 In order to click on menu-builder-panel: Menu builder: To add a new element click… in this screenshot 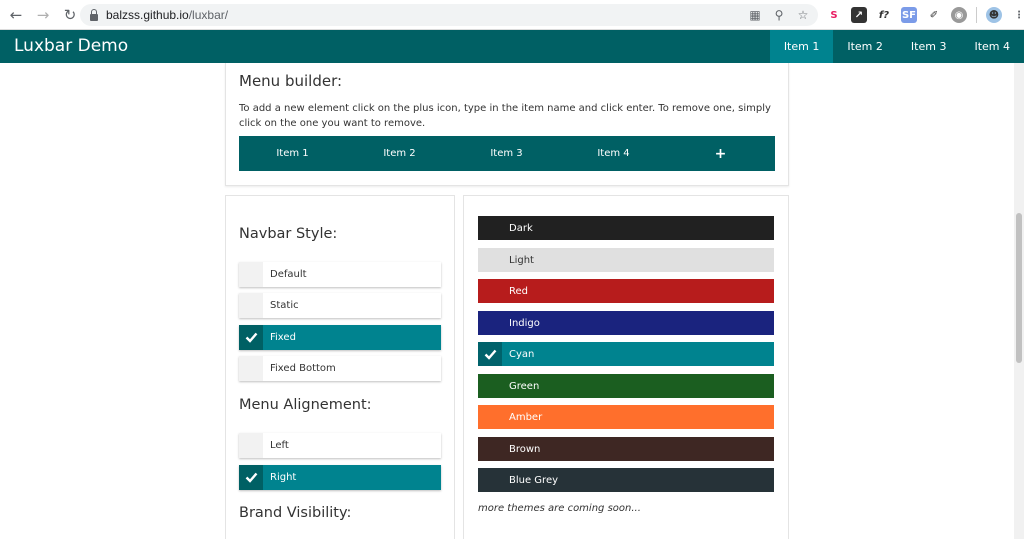, I will do `click(507, 124)`.